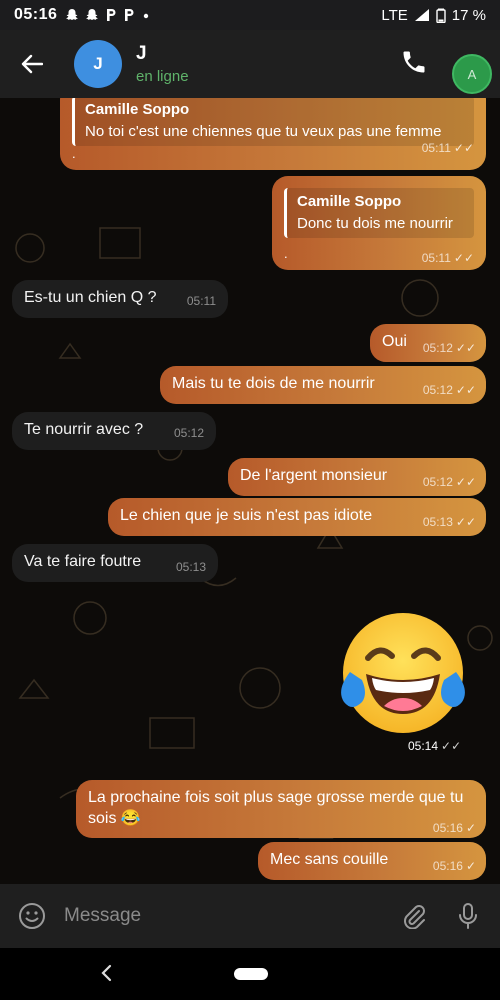 This screenshot has height=1000, width=500. I want to click on nav-back-icon, so click(107, 973).